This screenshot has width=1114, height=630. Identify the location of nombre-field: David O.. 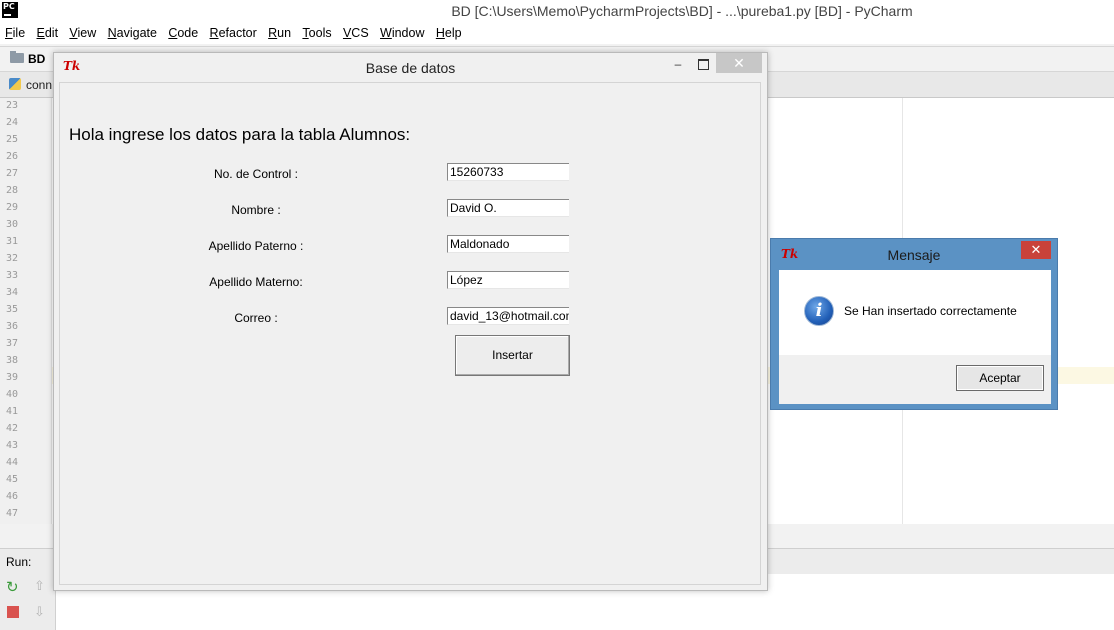
(508, 208).